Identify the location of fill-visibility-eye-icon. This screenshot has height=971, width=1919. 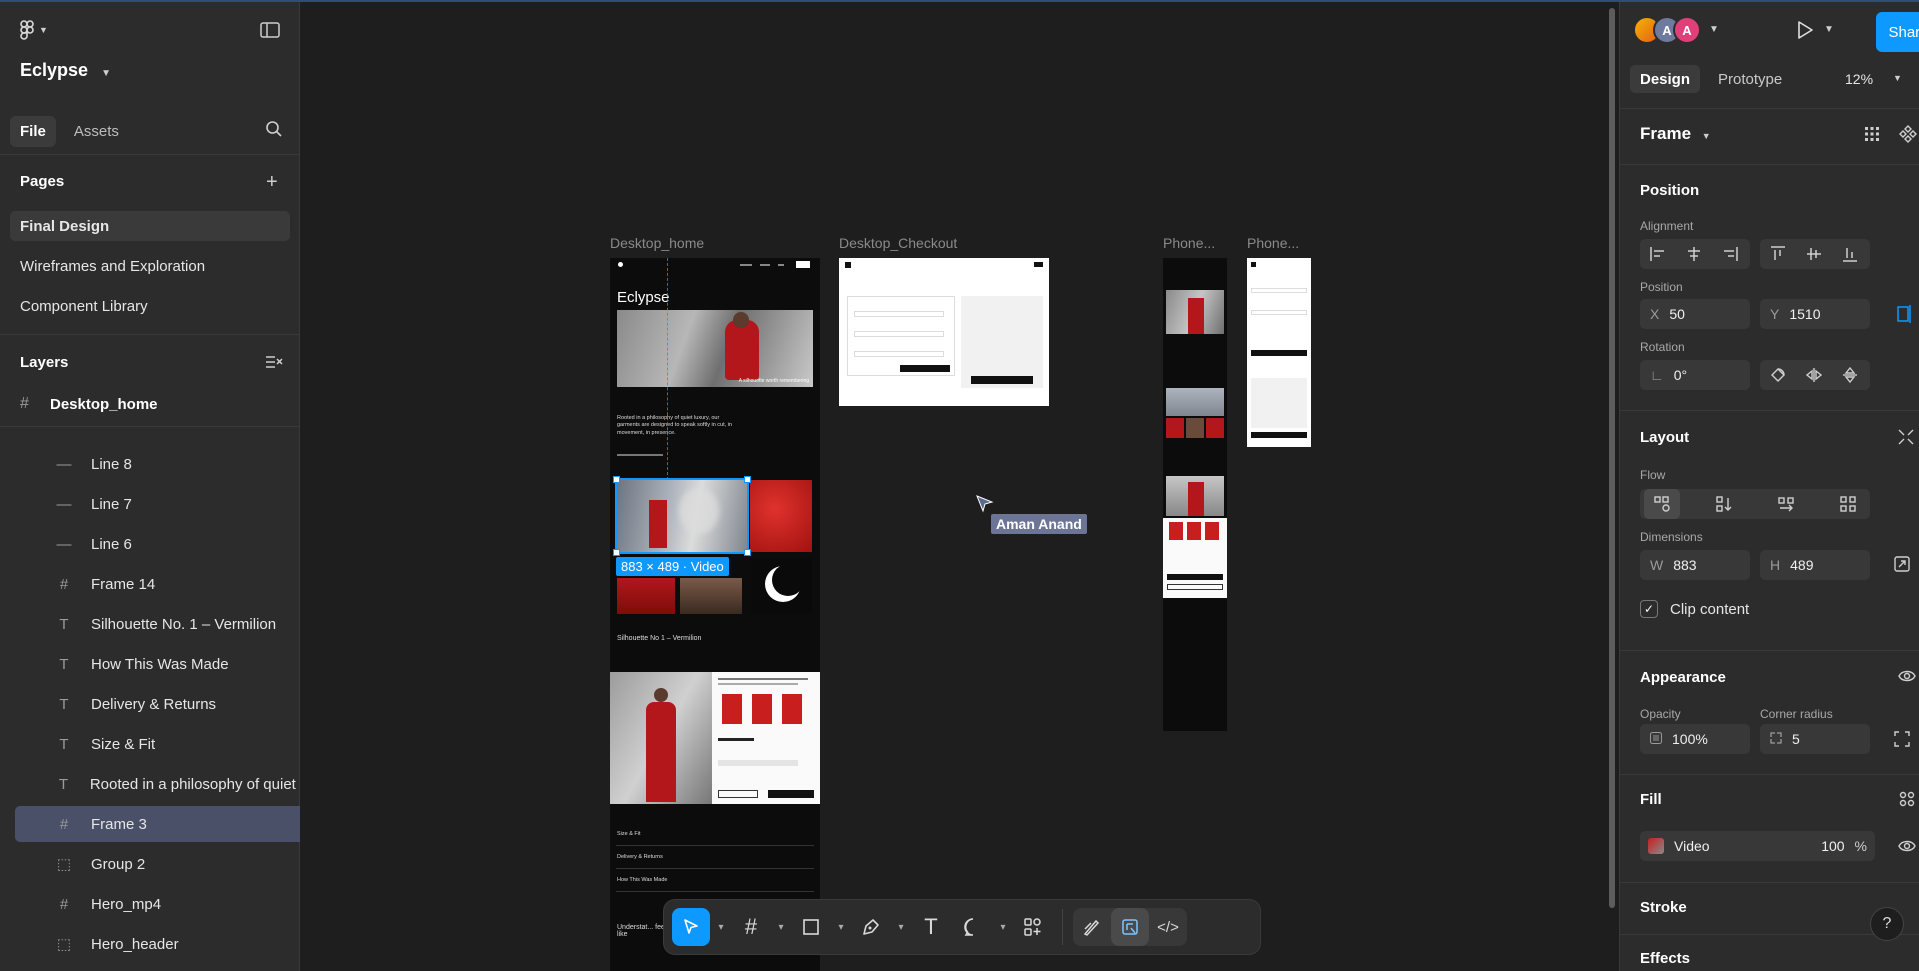
(1907, 846).